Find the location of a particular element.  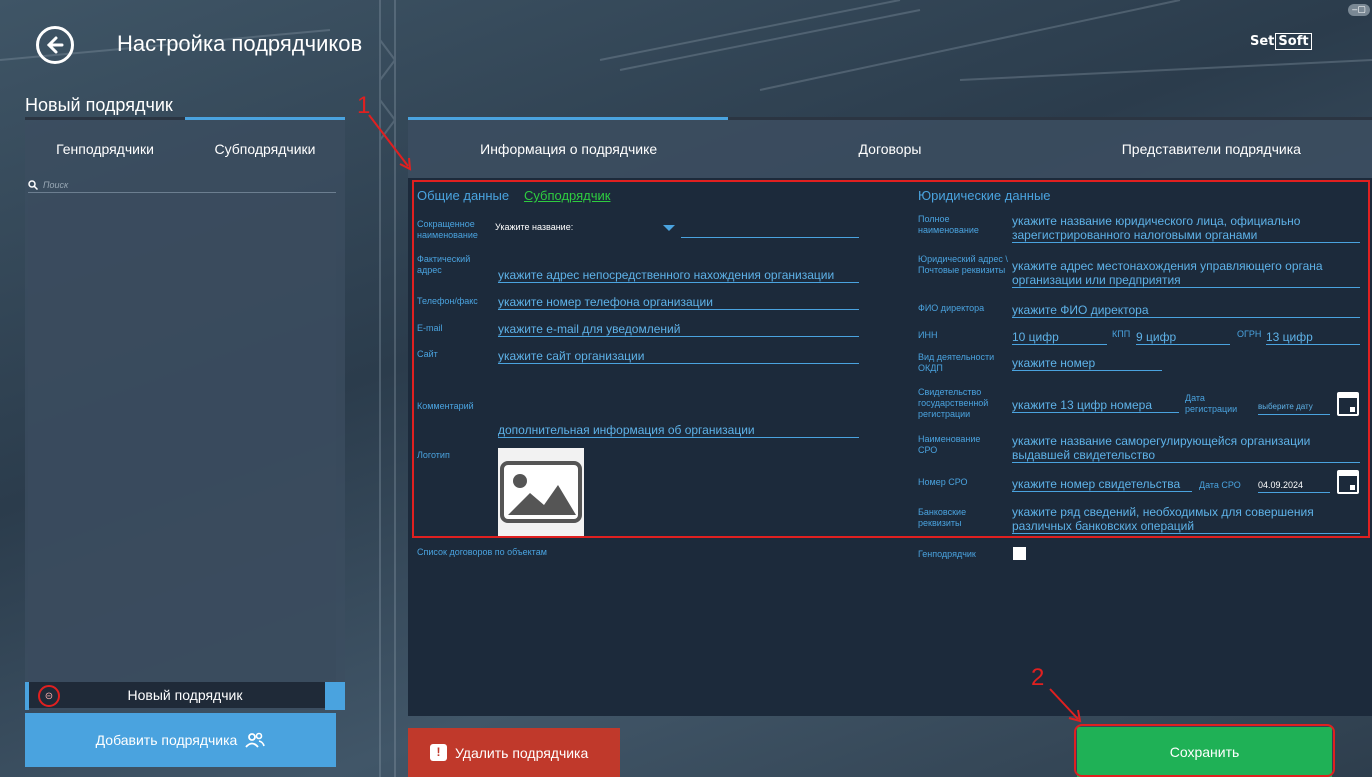

inn-input: 10 цифр is located at coordinates (1059, 337).